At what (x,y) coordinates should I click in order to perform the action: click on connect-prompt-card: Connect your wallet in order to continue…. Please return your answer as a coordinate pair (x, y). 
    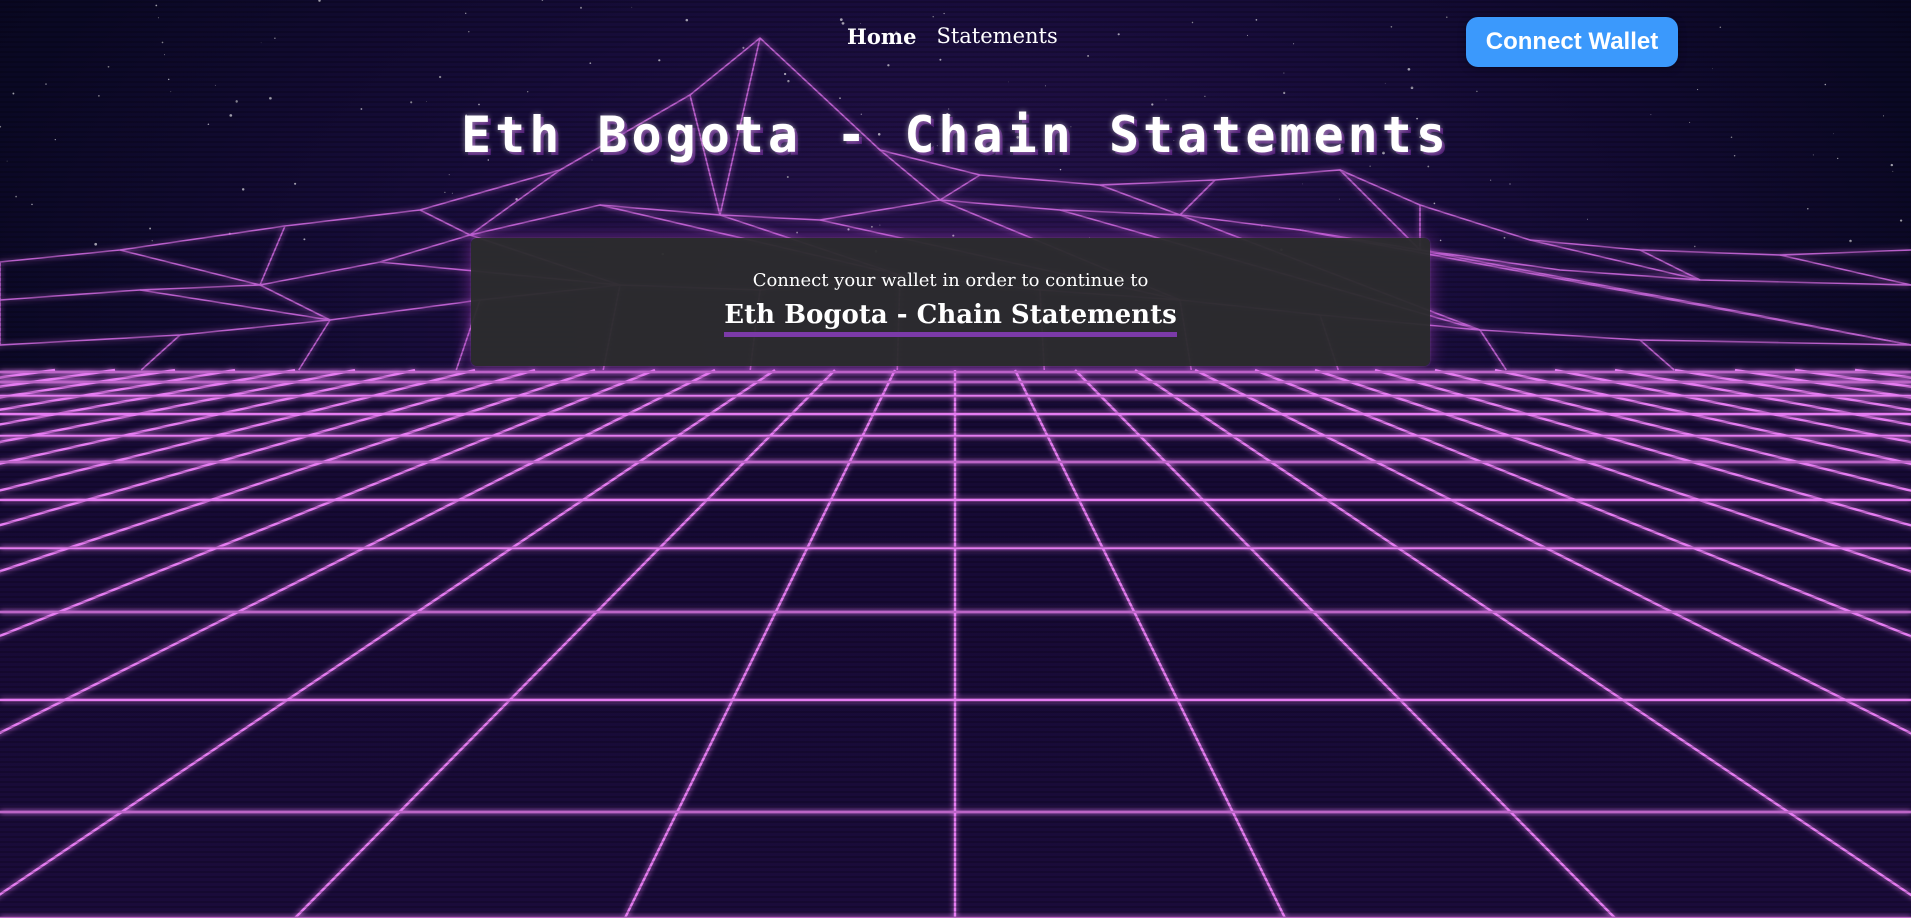
    Looking at the image, I should click on (950, 302).